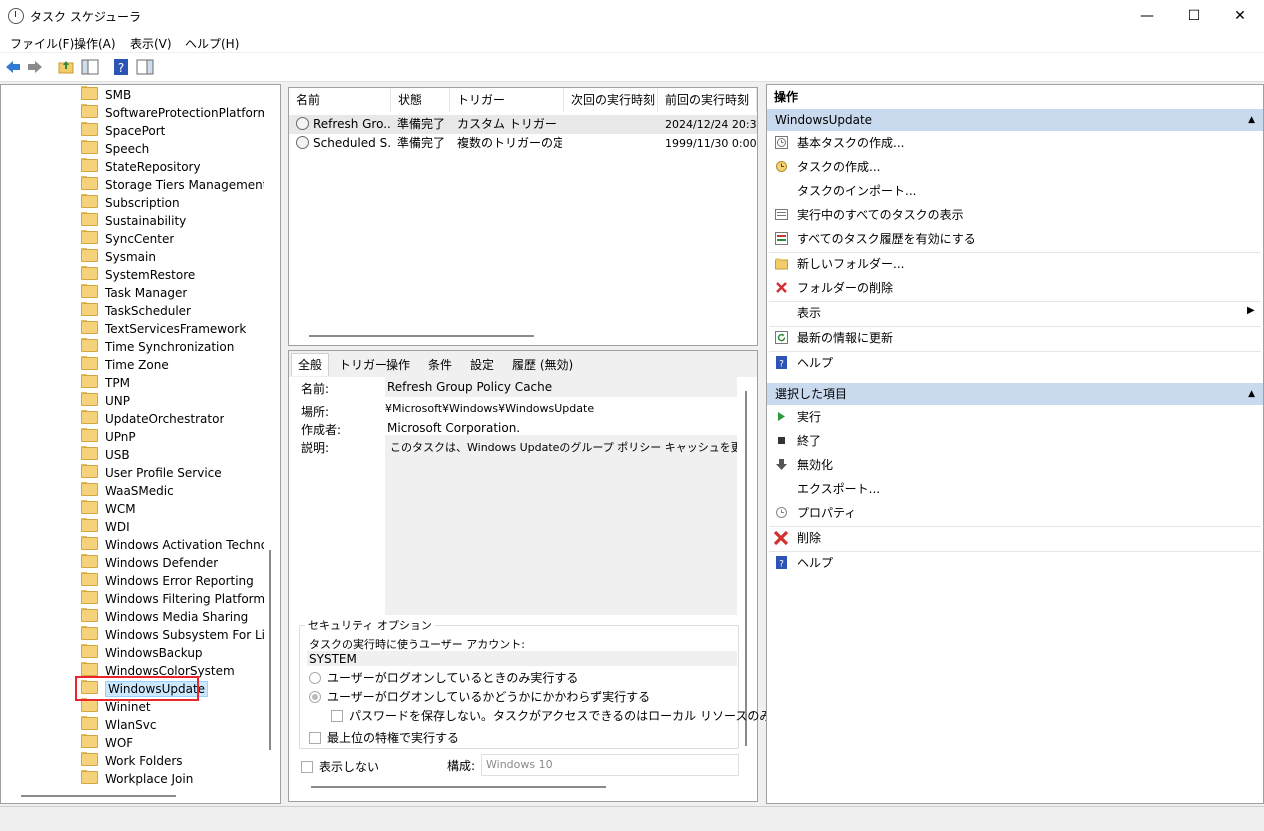  Describe the element at coordinates (1015, 313) in the screenshot. I see `action-view: 表示 ▶` at that location.